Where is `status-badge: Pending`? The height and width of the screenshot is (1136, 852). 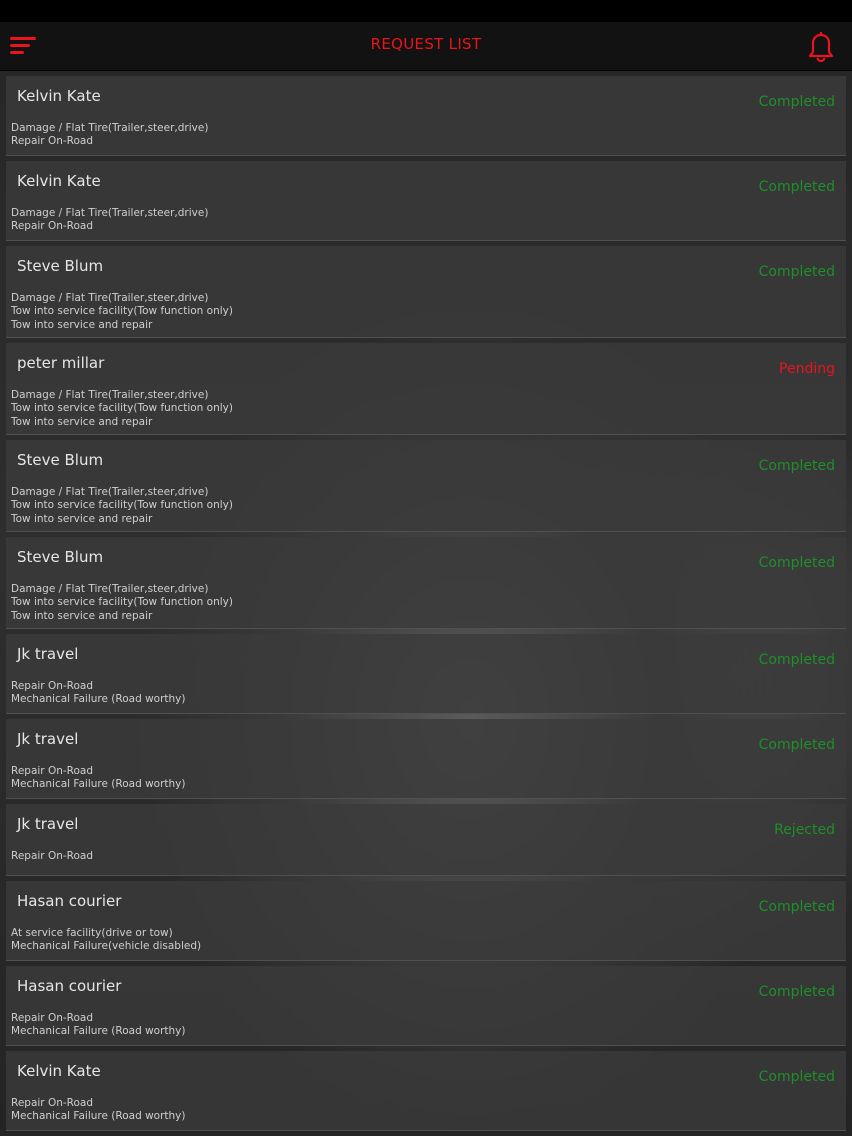
status-badge: Pending is located at coordinates (807, 369).